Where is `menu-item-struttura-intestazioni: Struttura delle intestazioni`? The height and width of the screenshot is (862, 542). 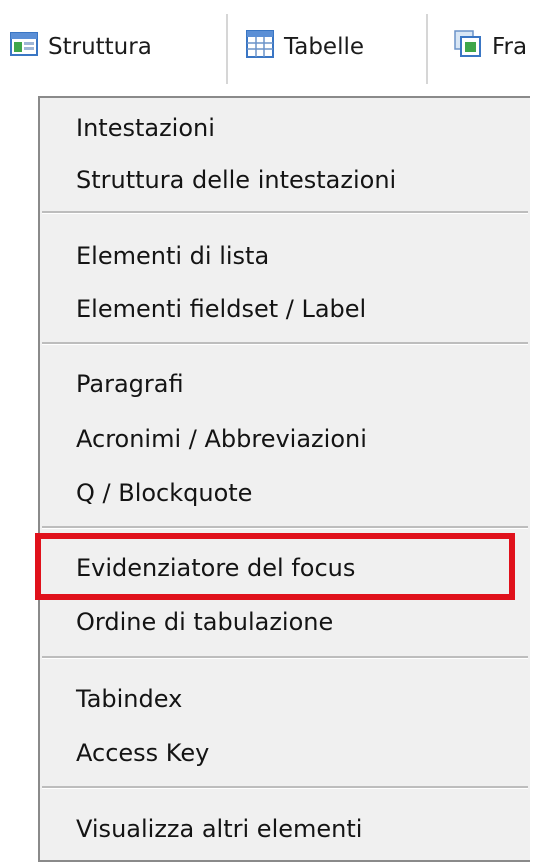
menu-item-struttura-intestazioni: Struttura delle intestazioni is located at coordinates (236, 180).